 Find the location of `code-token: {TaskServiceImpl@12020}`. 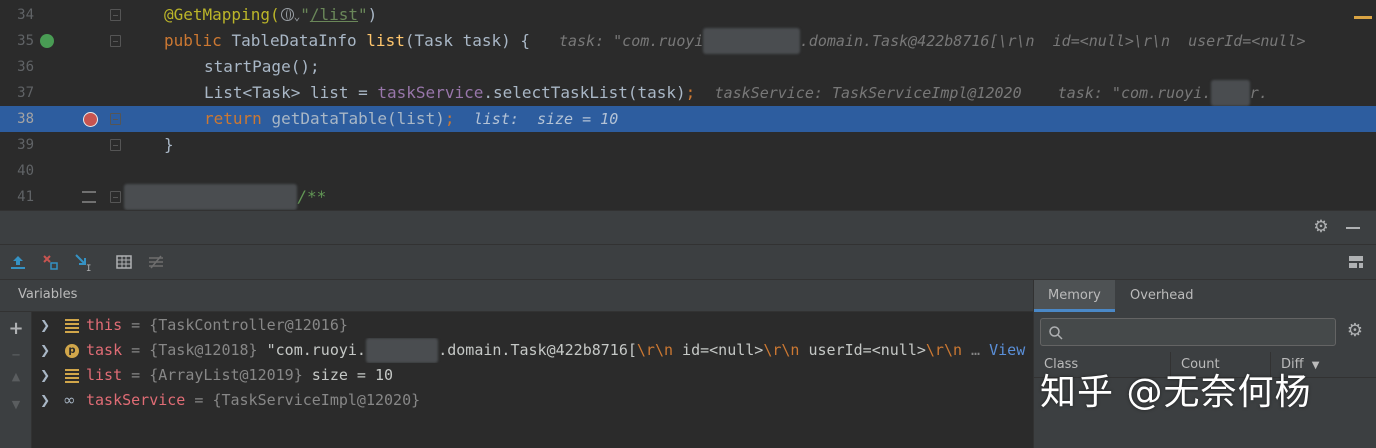

code-token: {TaskServiceImpl@12020} is located at coordinates (316, 400).